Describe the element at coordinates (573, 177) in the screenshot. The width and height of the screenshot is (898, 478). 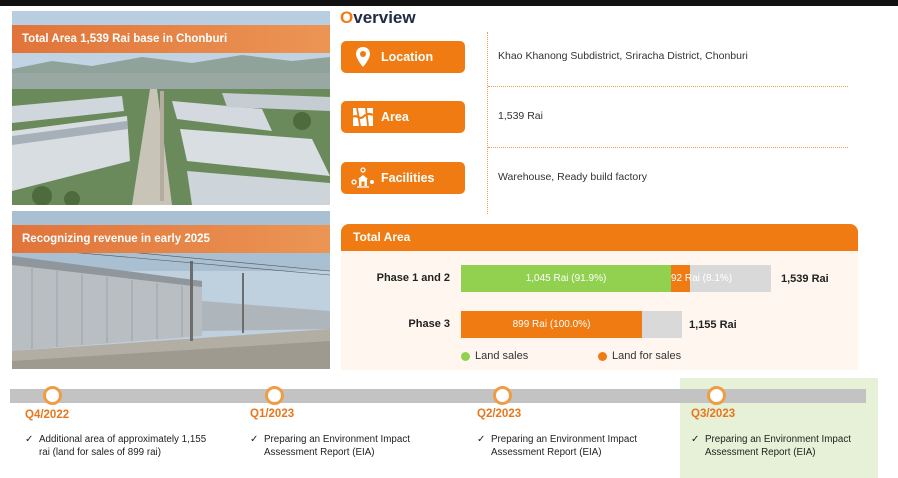
I see `facilities-value: Warehouse, Ready build factory` at that location.